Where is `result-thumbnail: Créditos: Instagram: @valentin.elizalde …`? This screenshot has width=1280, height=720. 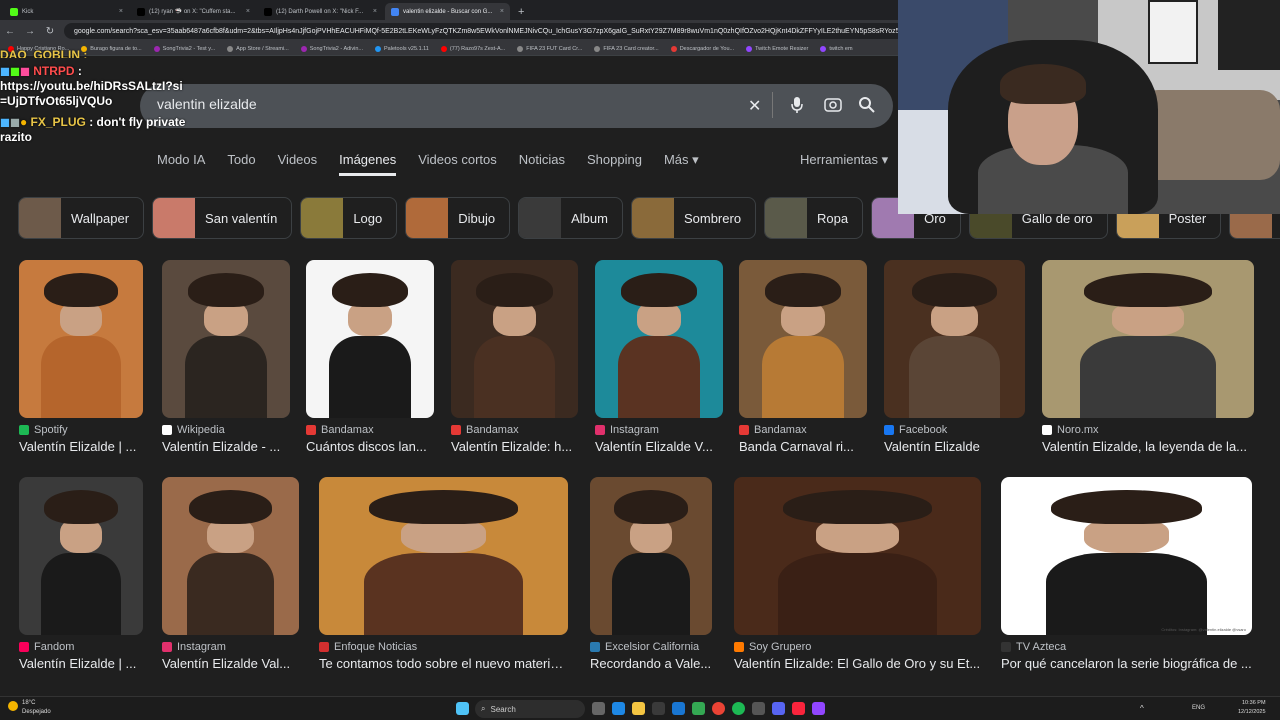
result-thumbnail: Créditos: Instagram: @valentin.elizalde … is located at coordinates (1126, 556).